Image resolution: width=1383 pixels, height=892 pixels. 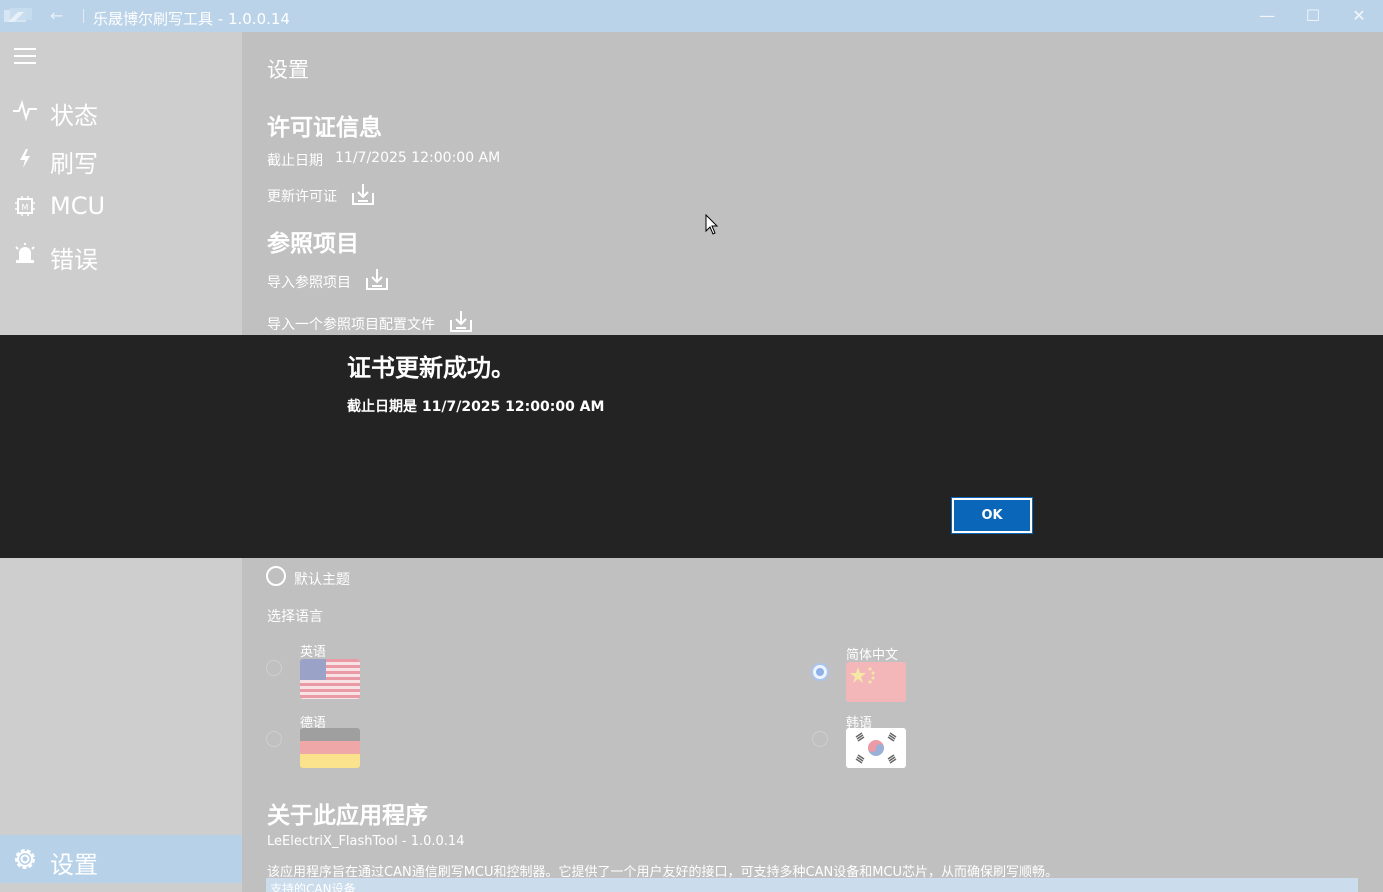 What do you see at coordinates (295, 161) in the screenshot?
I see `expiry-label: 截止日期` at bounding box center [295, 161].